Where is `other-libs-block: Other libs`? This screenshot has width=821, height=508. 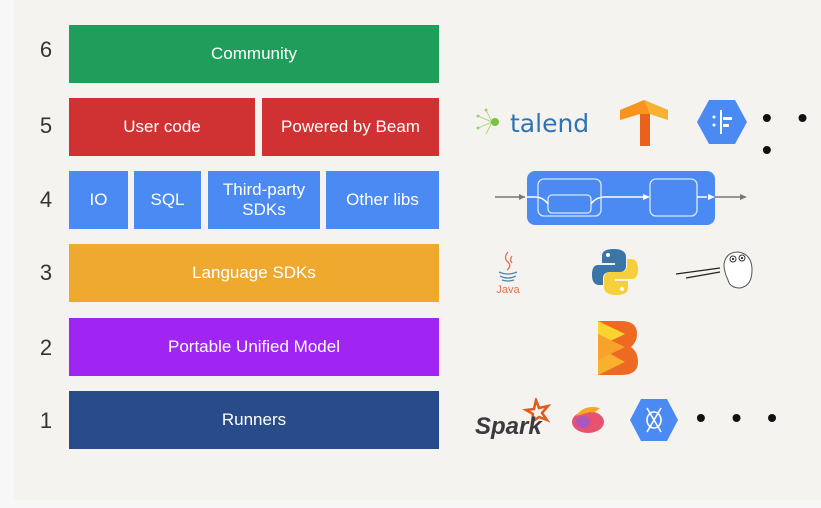
other-libs-block: Other libs is located at coordinates (382, 200).